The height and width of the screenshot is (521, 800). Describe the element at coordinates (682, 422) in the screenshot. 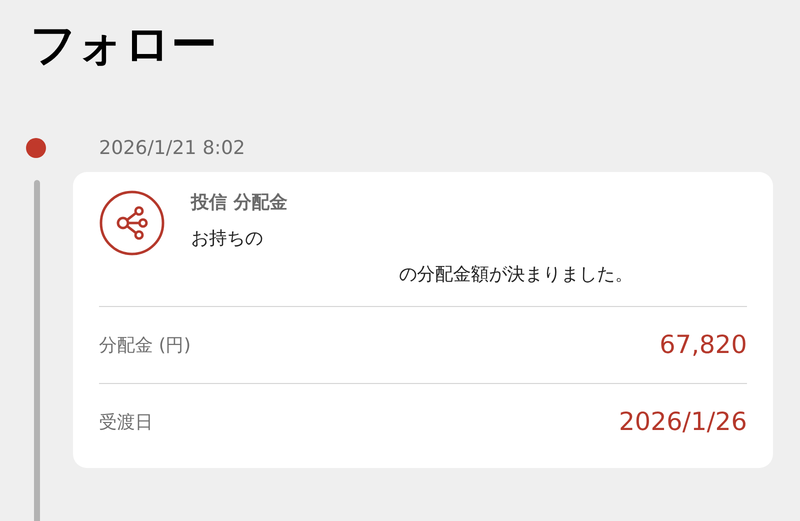

I see `row-value: 2026/1/26` at that location.